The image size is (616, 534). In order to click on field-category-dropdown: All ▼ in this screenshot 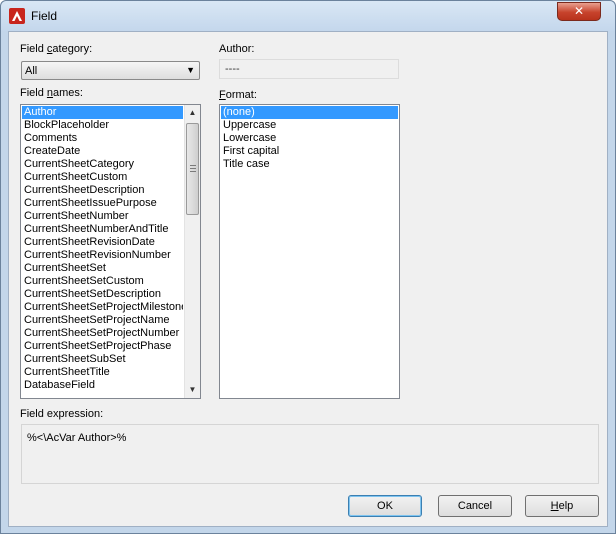, I will do `click(110, 70)`.